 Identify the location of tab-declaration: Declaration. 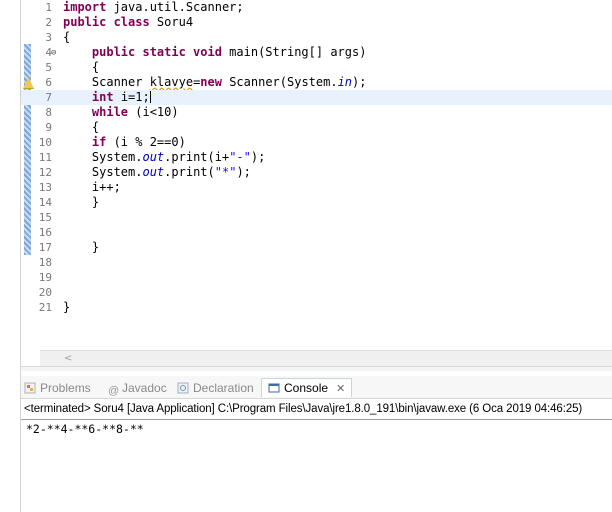
(215, 388).